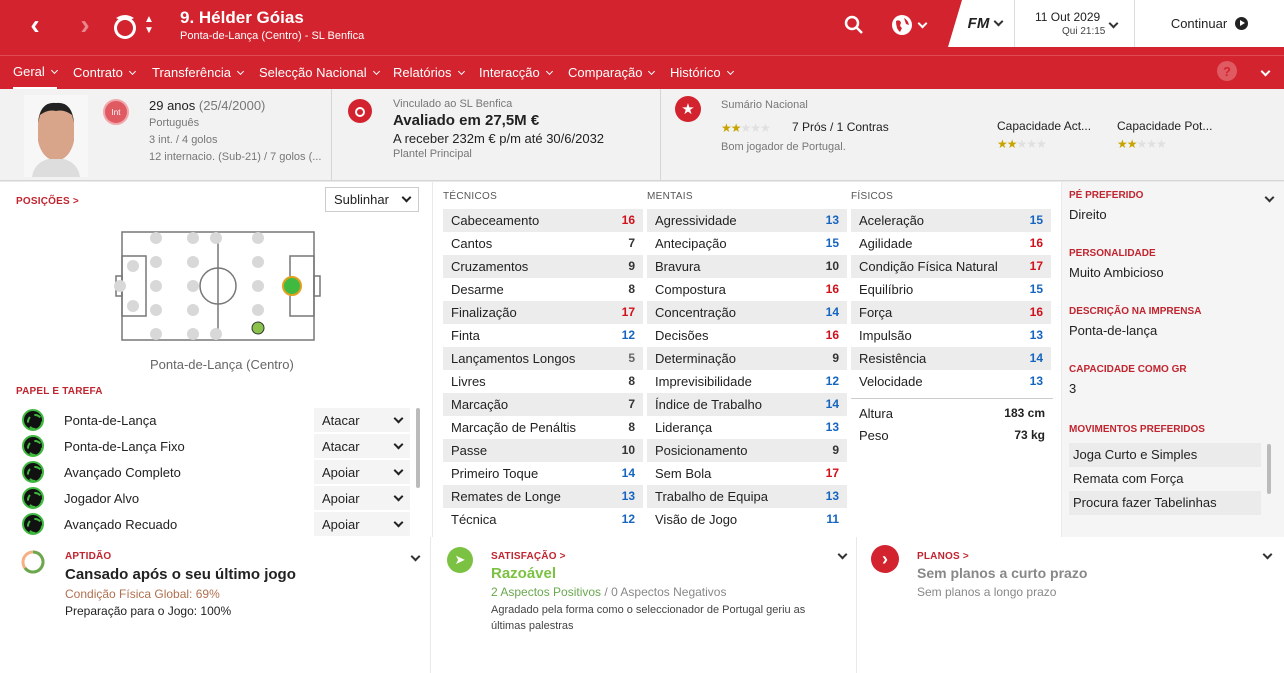 The width and height of the screenshot is (1284, 673). Describe the element at coordinates (217, 446) in the screenshot. I see `role-row: Ponta-de-Lança Fixo Atacar` at that location.